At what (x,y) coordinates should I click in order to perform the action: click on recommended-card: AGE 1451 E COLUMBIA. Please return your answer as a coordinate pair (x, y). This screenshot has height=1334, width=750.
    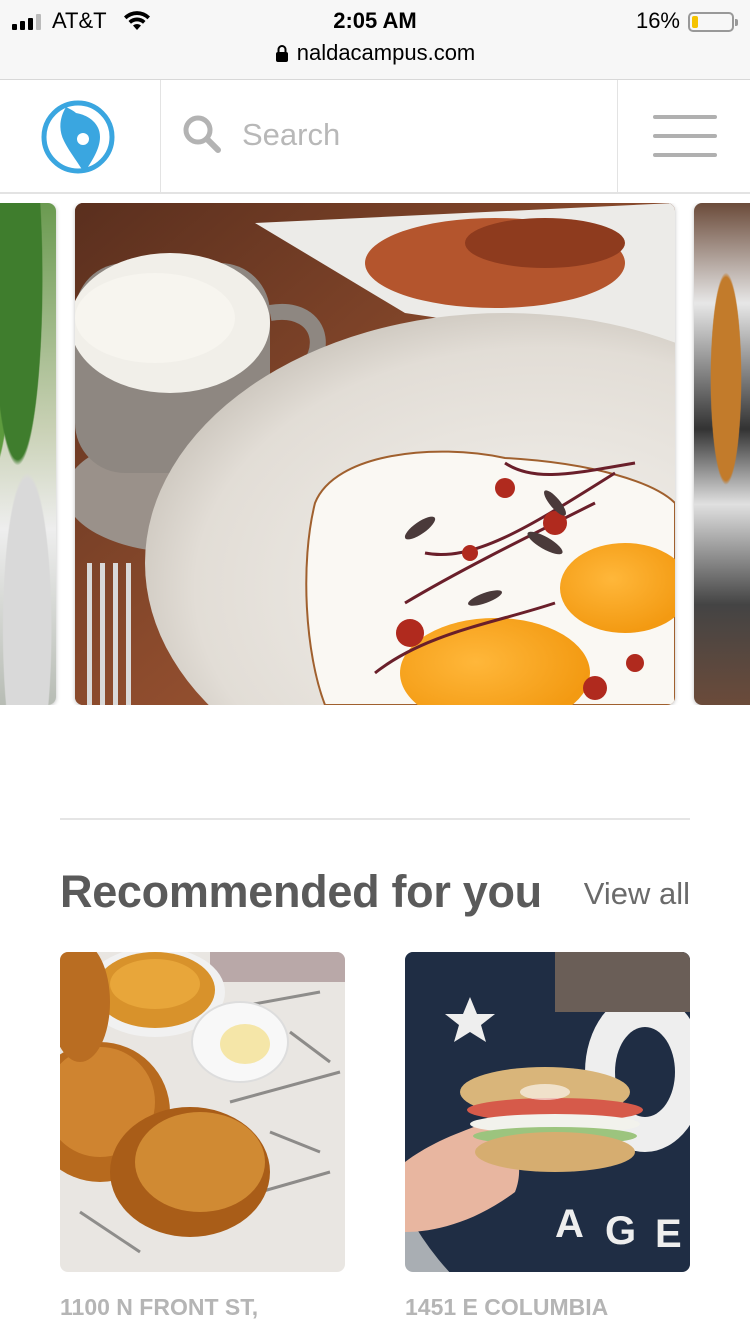
    Looking at the image, I should click on (547, 1136).